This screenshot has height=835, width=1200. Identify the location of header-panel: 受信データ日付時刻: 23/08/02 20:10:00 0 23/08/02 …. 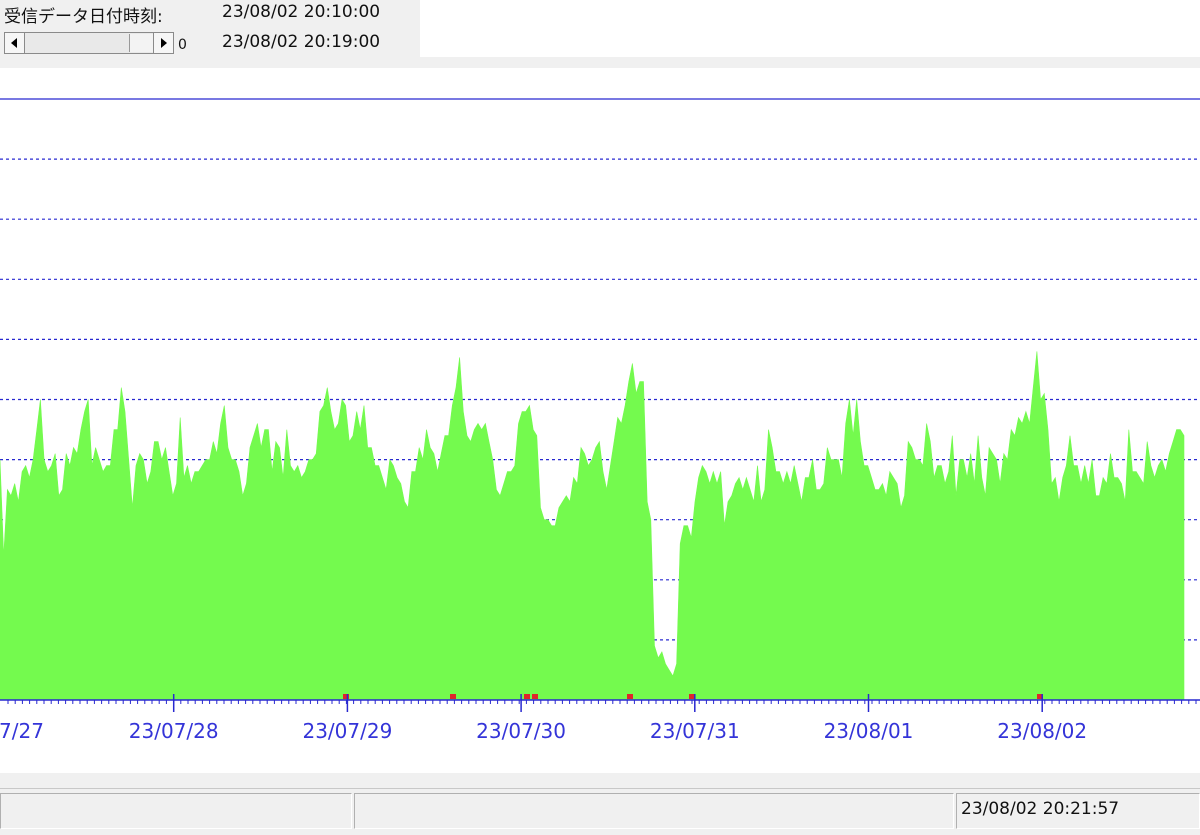
(210, 30).